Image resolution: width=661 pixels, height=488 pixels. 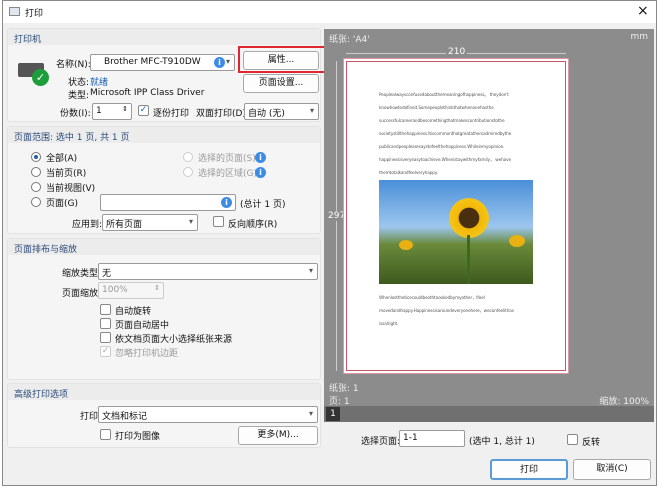 I want to click on window-title: 打印, so click(x=34, y=14).